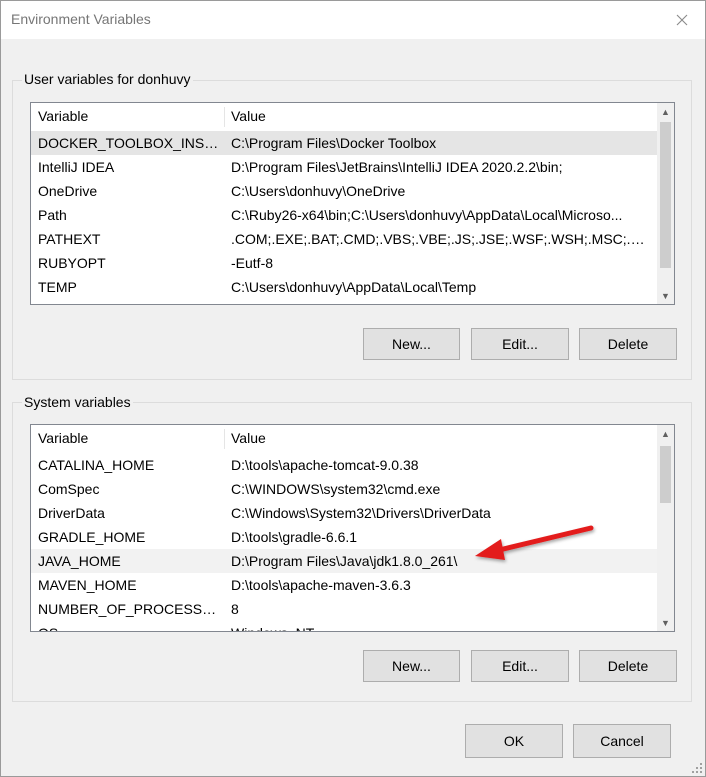 This screenshot has height=777, width=706. Describe the element at coordinates (69, 489) in the screenshot. I see `variable-name: ComSpec` at that location.